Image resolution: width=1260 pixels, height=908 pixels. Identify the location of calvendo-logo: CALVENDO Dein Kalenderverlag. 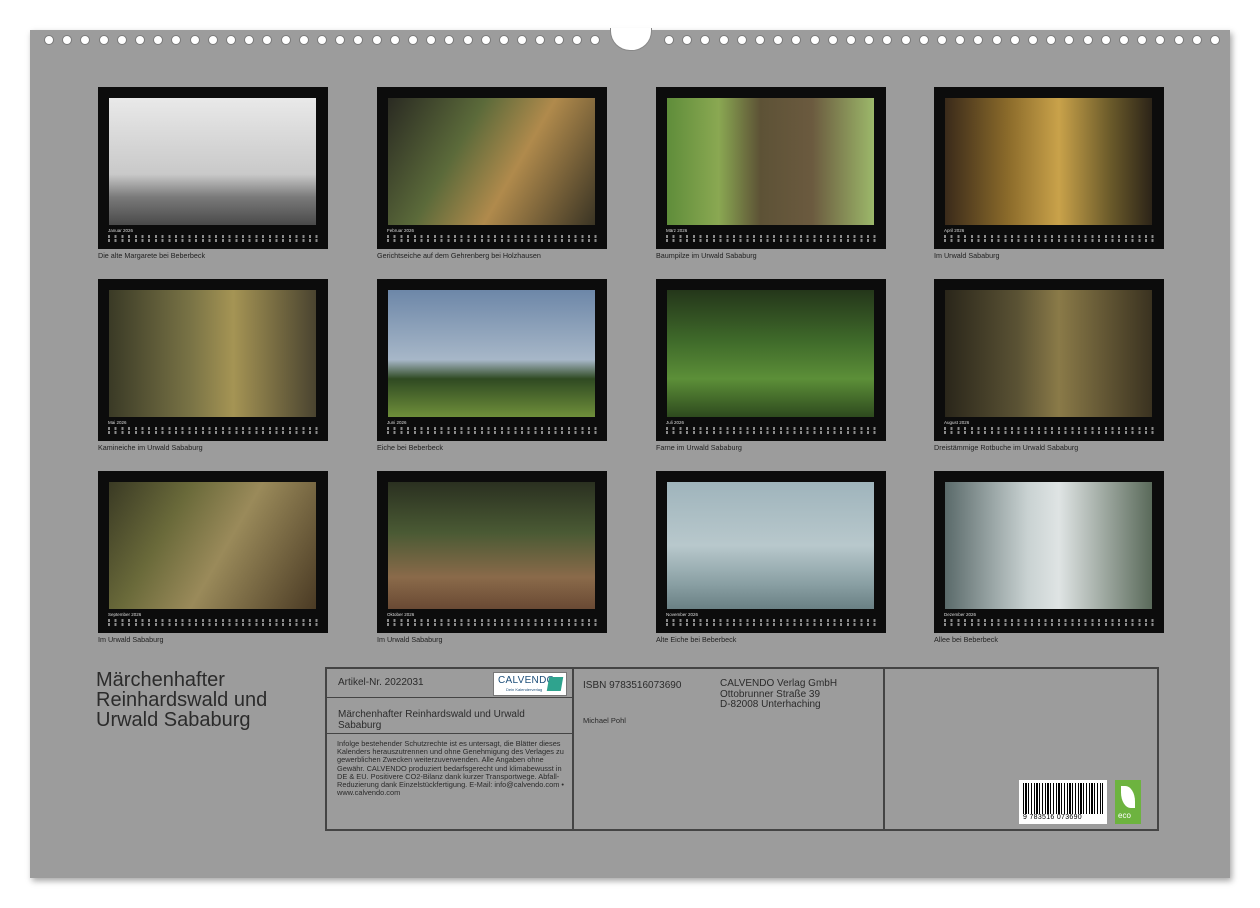
(530, 684).